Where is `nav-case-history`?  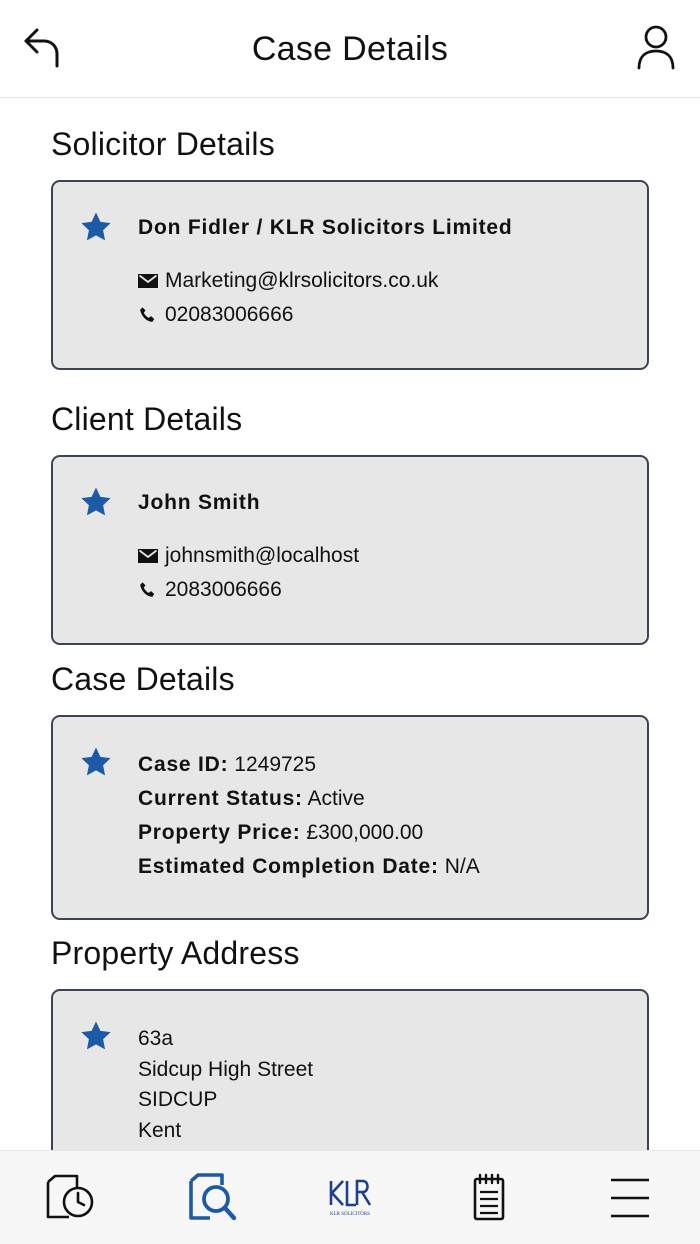
nav-case-history is located at coordinates (70, 1198).